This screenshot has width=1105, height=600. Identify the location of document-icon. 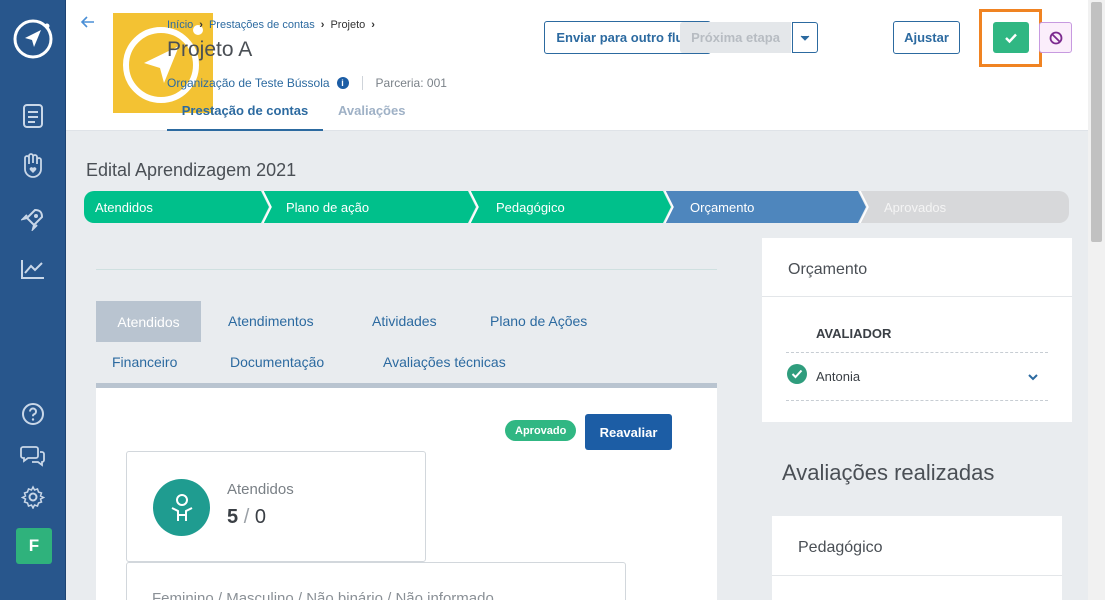
(33, 116).